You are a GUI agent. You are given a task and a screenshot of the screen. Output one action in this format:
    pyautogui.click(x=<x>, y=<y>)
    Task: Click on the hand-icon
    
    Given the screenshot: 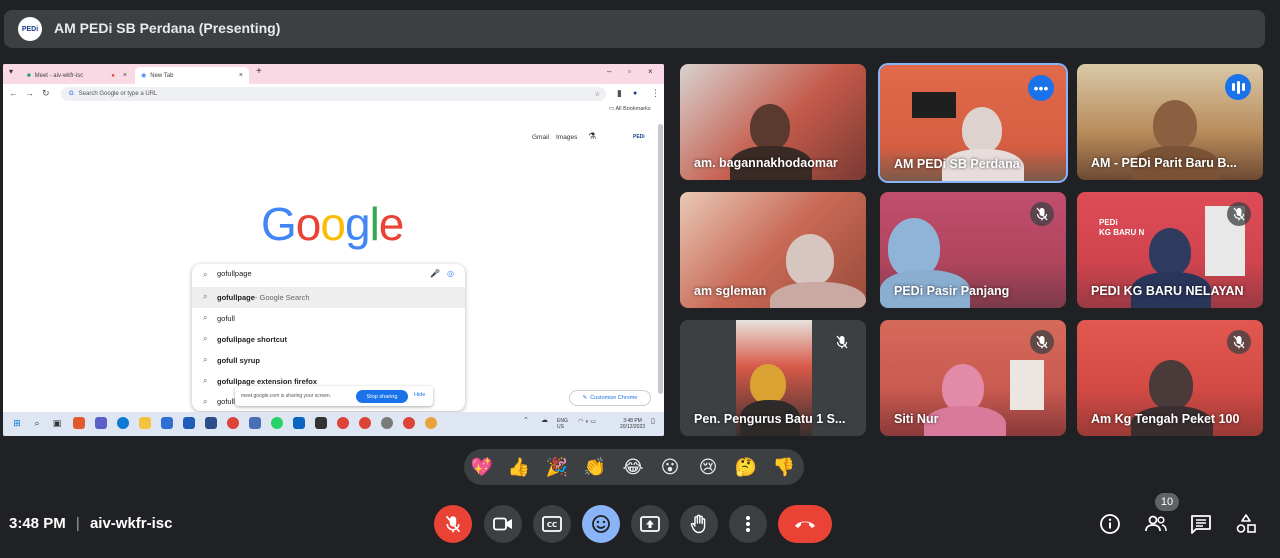 What is the action you would take?
    pyautogui.click(x=698, y=524)
    